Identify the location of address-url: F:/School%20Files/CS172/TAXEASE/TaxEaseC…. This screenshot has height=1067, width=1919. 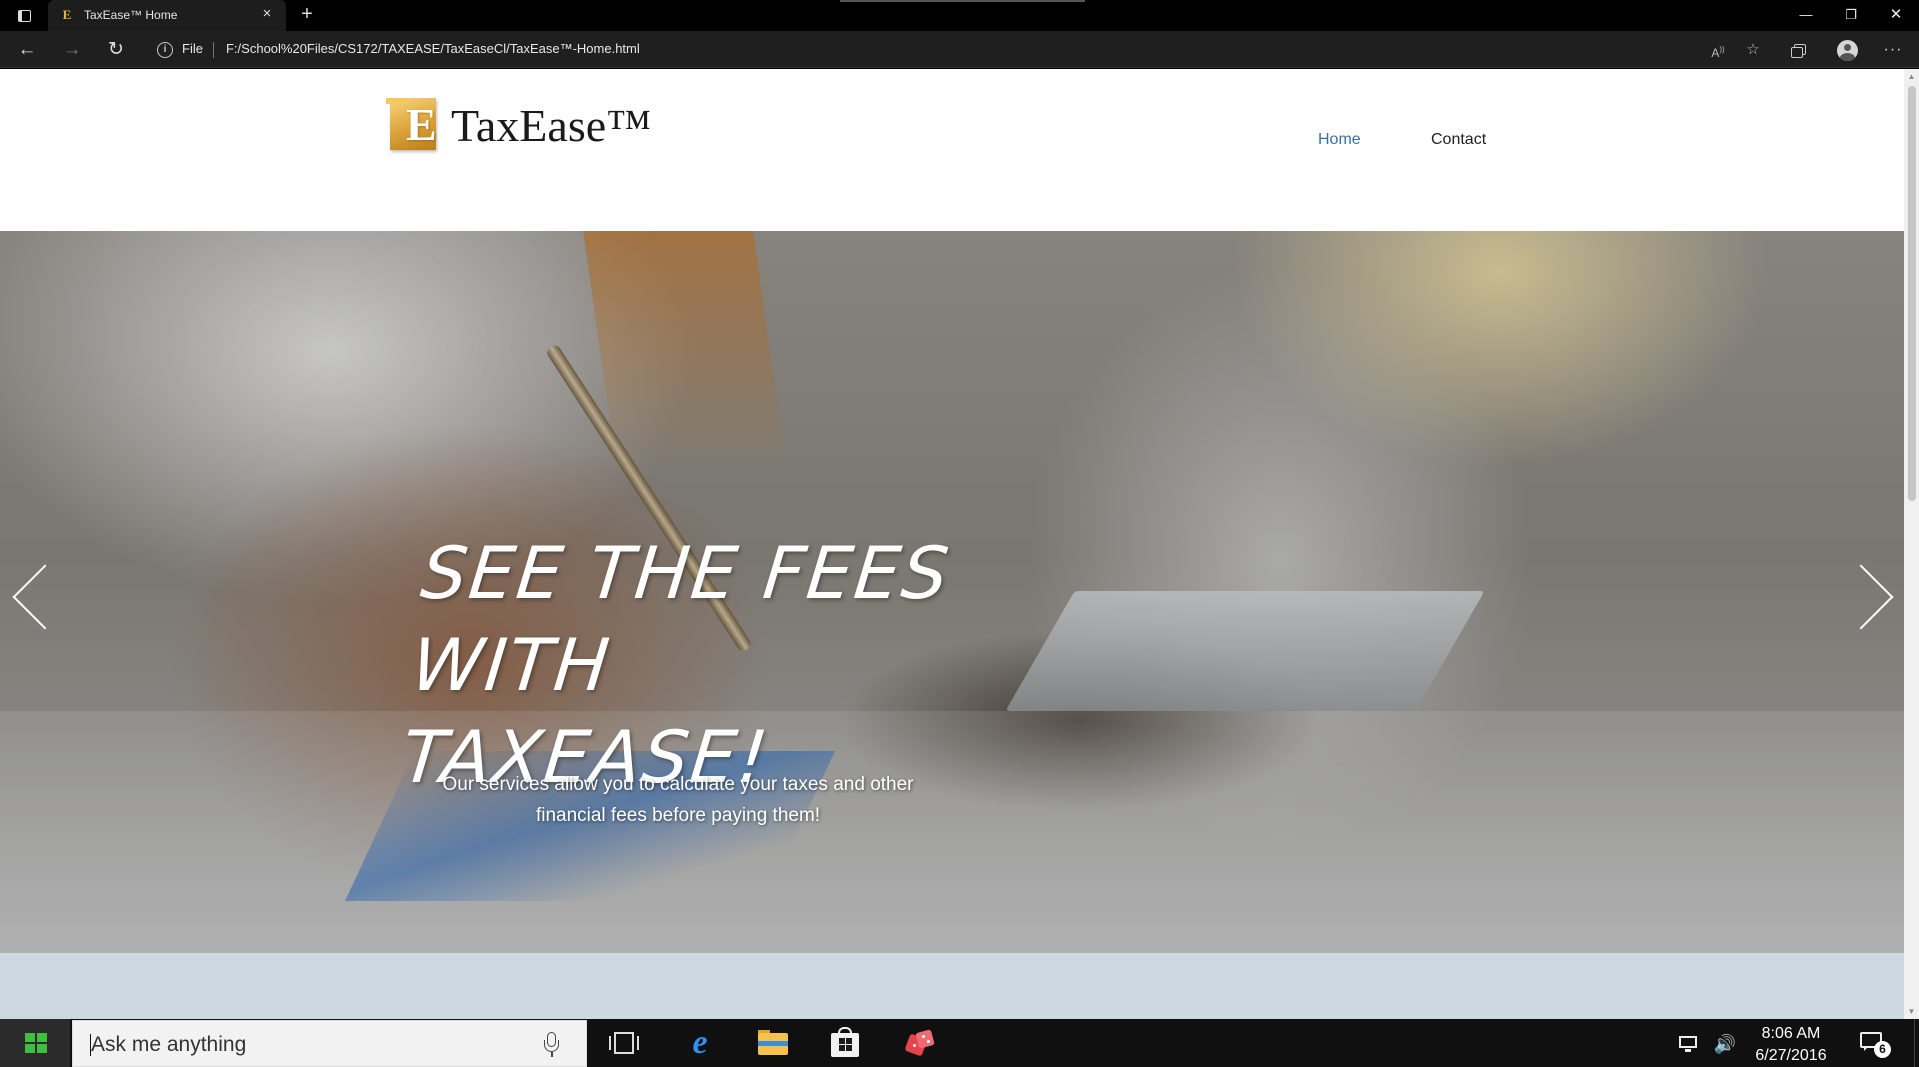
(433, 48).